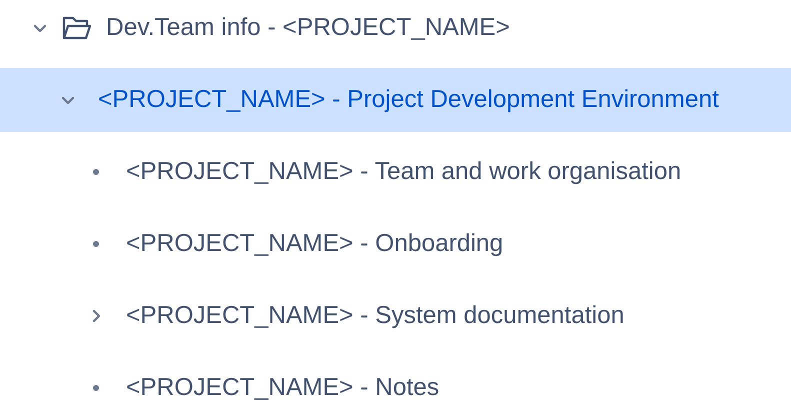 The height and width of the screenshot is (403, 791). I want to click on tree-item: Dev.Team info - <PROJECT_NAME>, so click(395, 28).